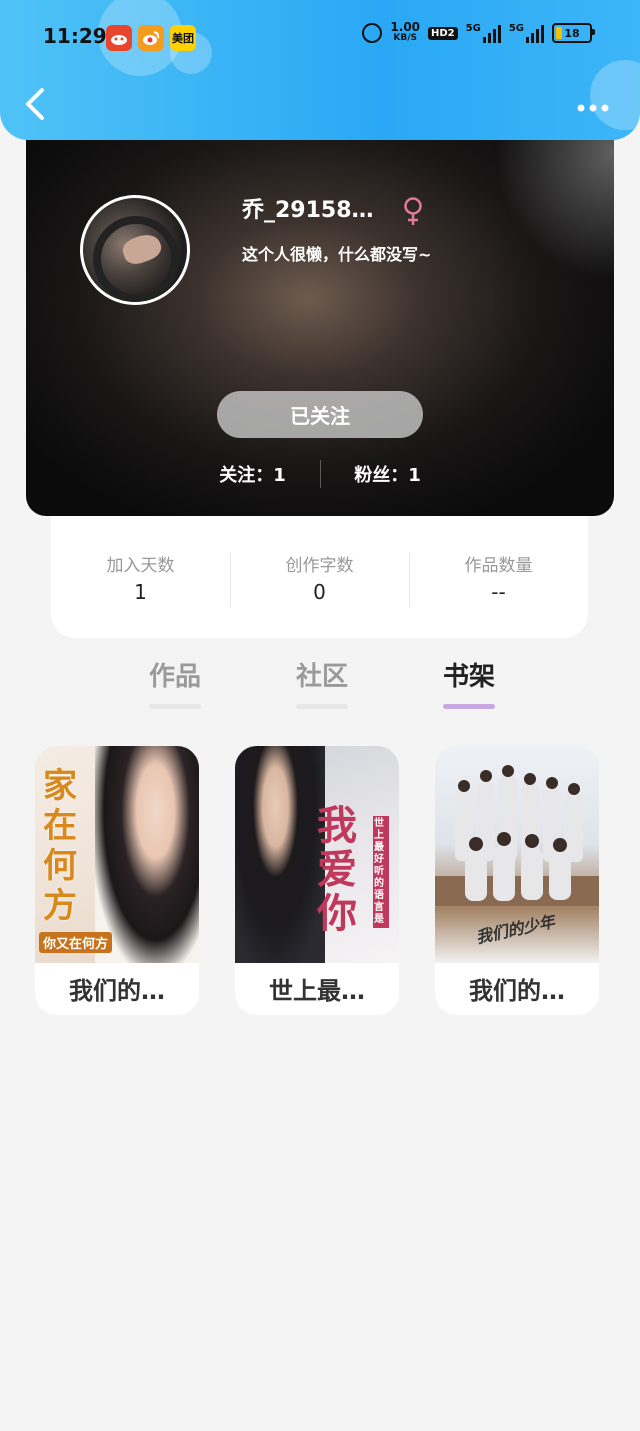 Image resolution: width=640 pixels, height=1431 pixels. I want to click on book-cover: 我们的少年, so click(517, 854).